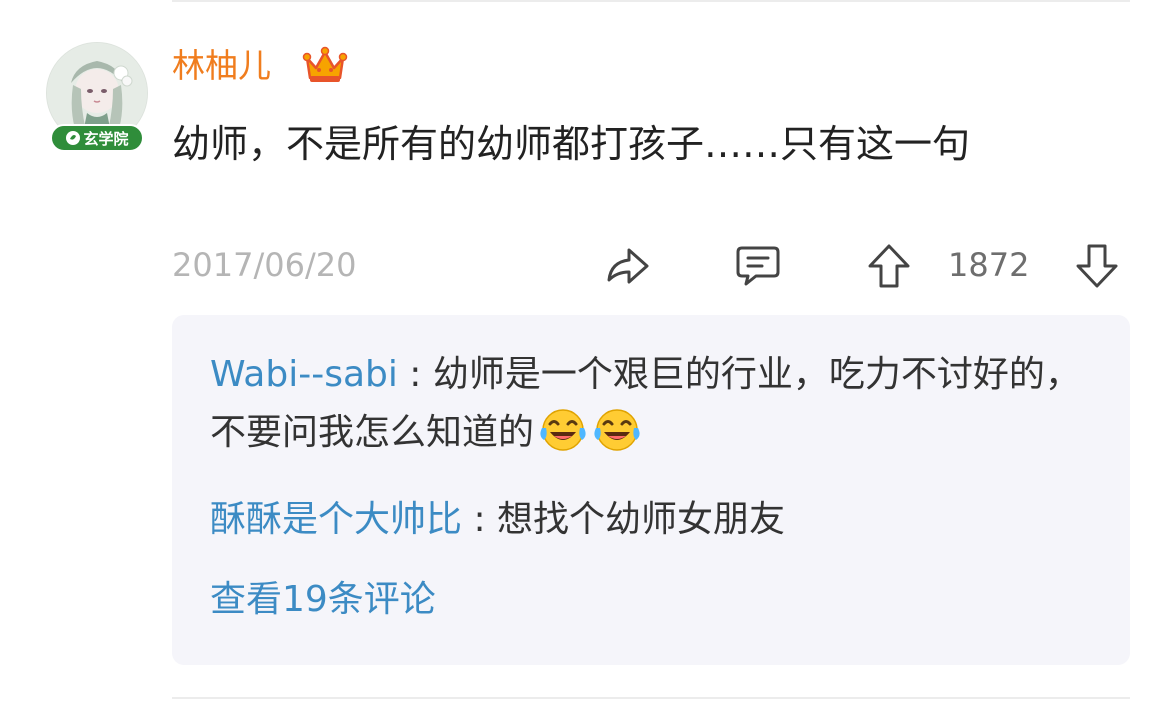 The height and width of the screenshot is (715, 1176). I want to click on badge-leaf-icon, so click(73, 138).